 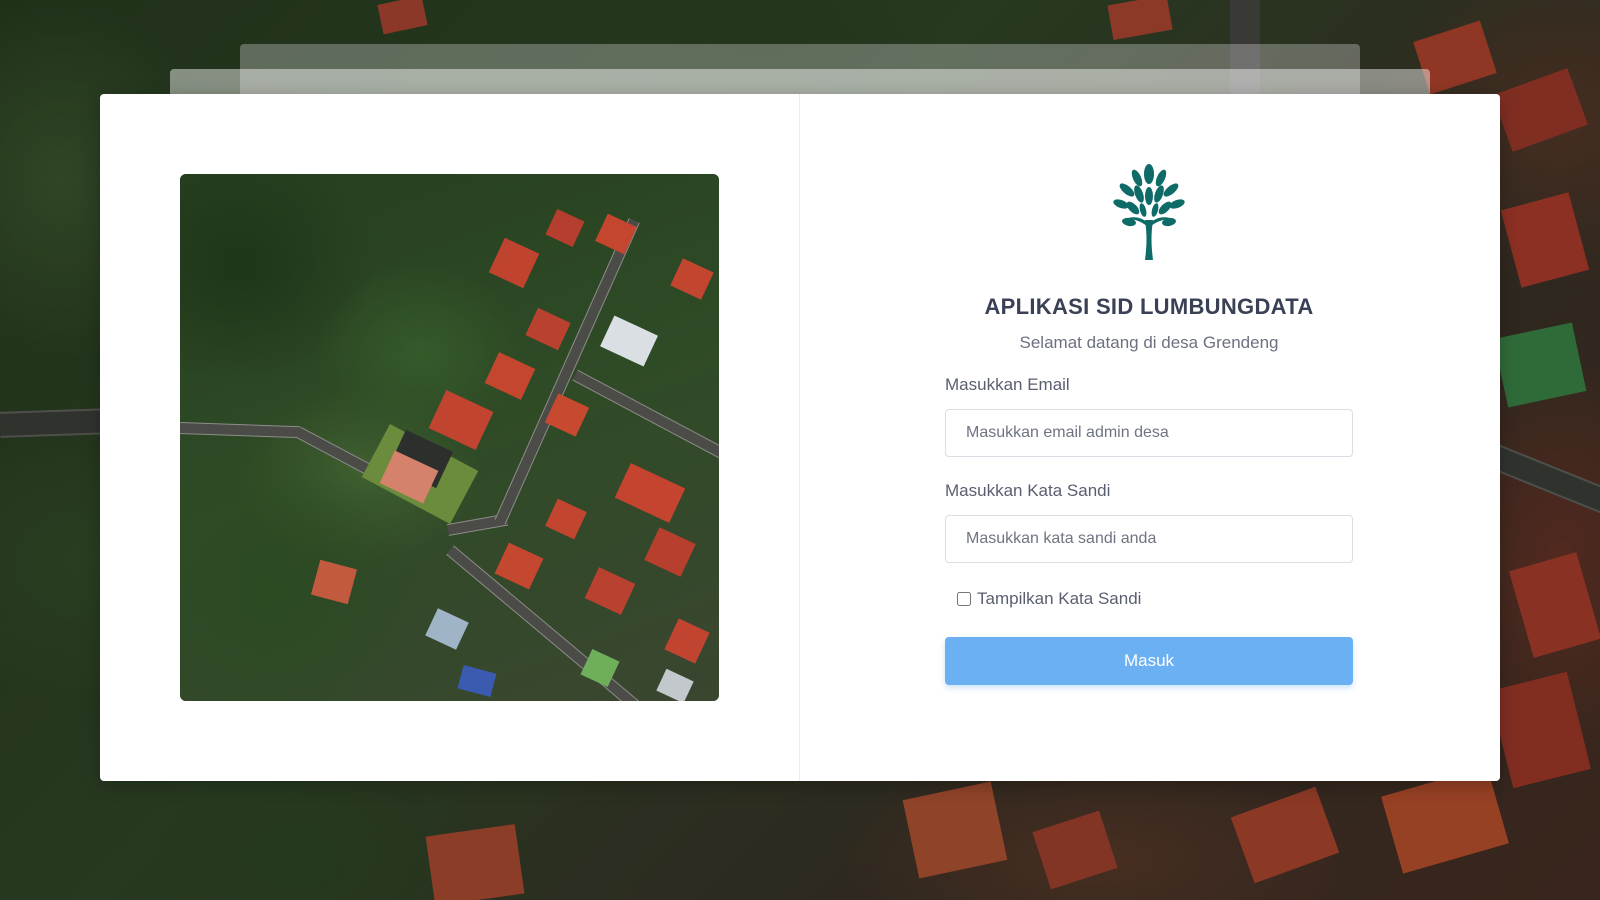 What do you see at coordinates (1059, 599) in the screenshot?
I see `show-password-label: Tampilkan Kata Sandi` at bounding box center [1059, 599].